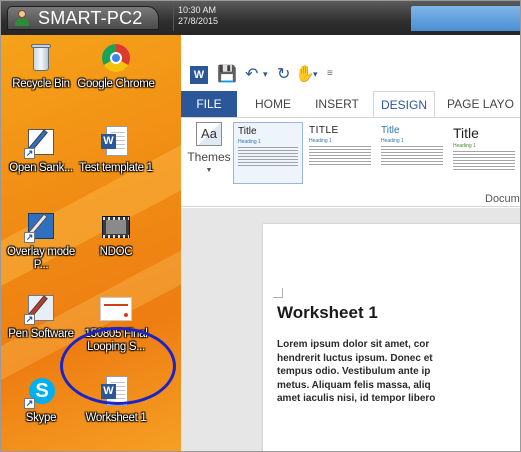 The height and width of the screenshot is (452, 521). I want to click on word-document-icon: W, so click(116, 142).